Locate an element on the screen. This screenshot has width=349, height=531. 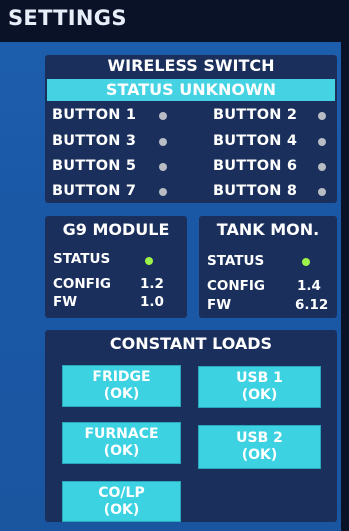
switch-button-7: BUTTON 7 is located at coordinates (94, 191).